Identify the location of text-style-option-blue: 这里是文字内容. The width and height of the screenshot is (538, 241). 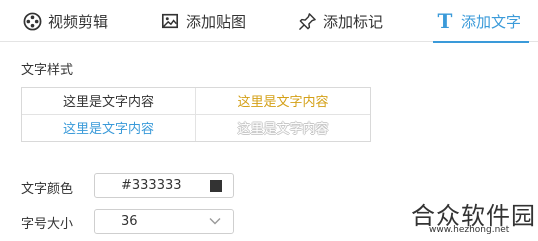
(109, 127).